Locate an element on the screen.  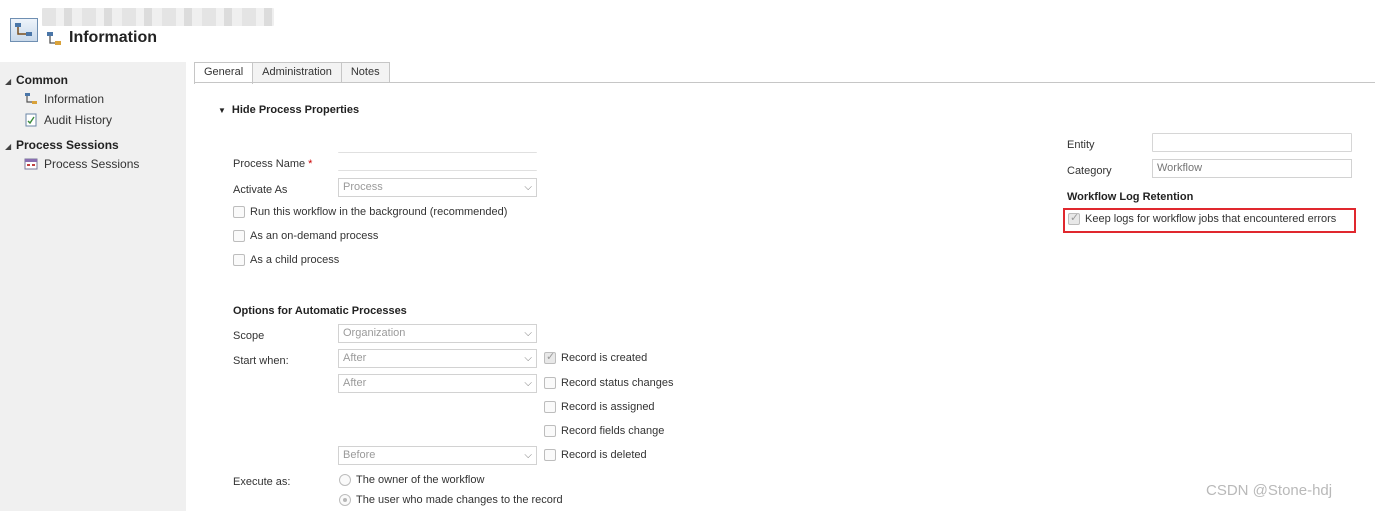
nav-group-label: Common is located at coordinates (42, 80).